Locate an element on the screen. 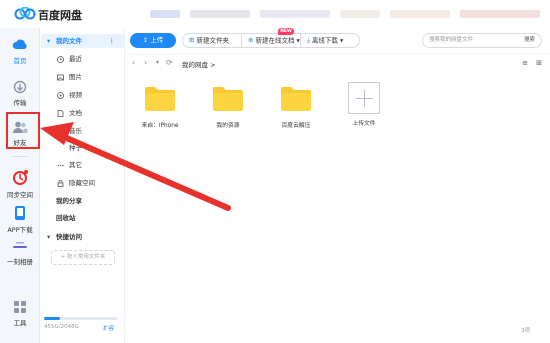  rail-item-sync-space: 同步空间 is located at coordinates (20, 184).